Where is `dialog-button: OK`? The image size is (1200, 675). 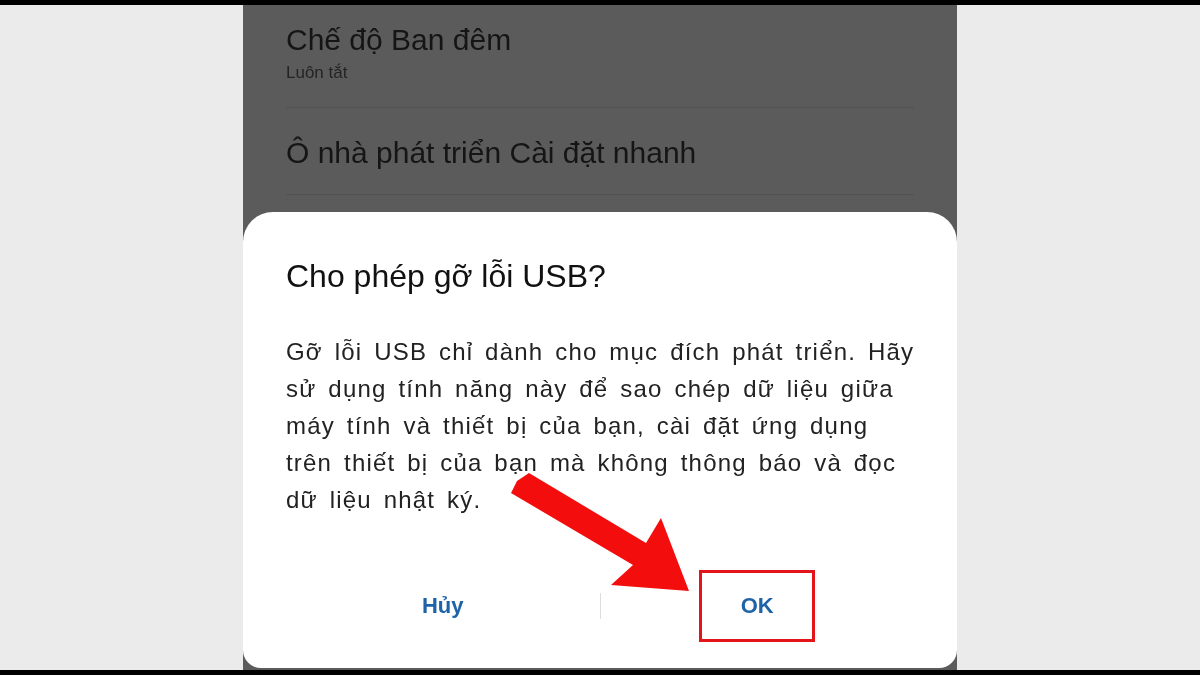
dialog-button: OK is located at coordinates (757, 606).